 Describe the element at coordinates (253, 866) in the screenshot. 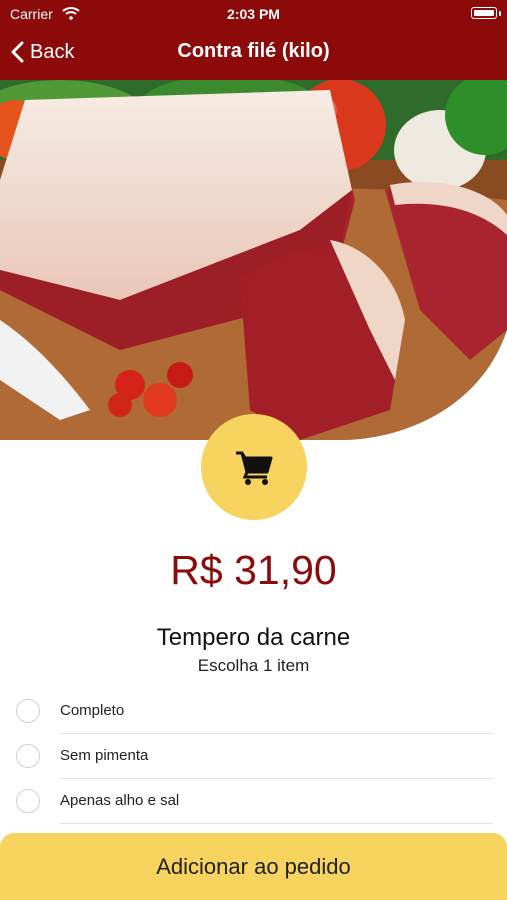

I see `add-to-order-button: Adicionar ao pedido` at that location.